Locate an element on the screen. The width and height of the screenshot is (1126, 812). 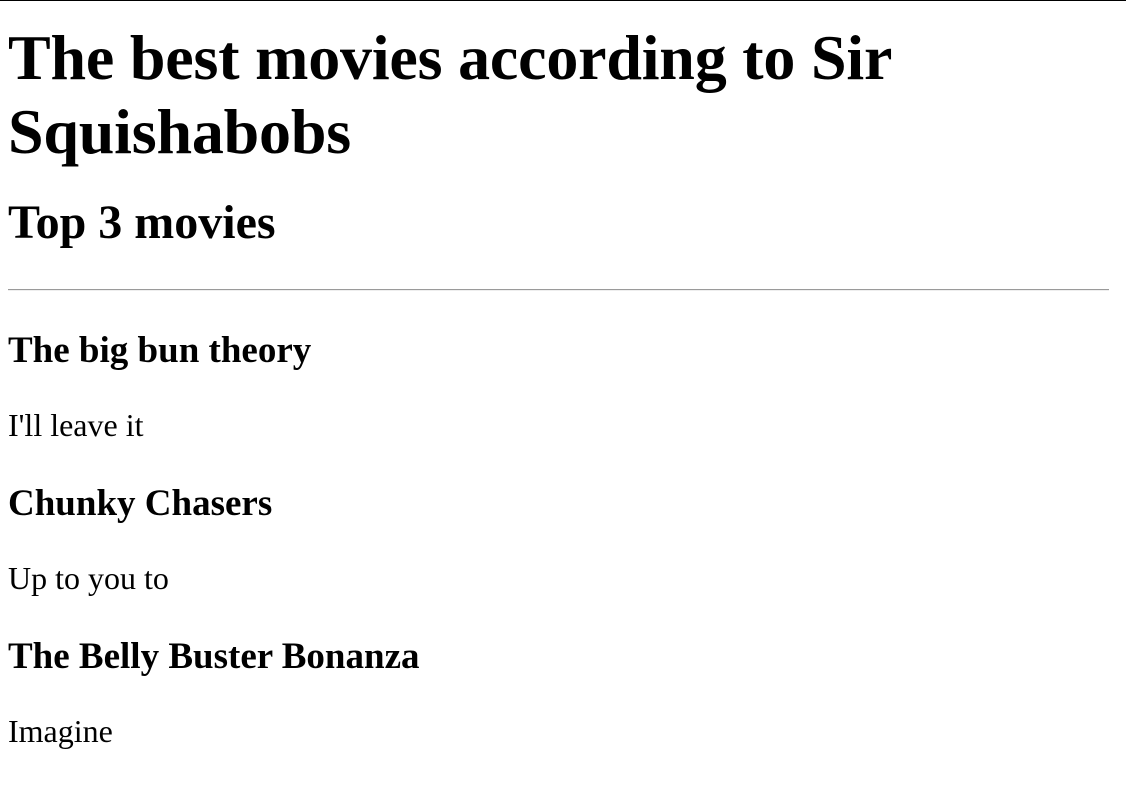
movie-title: The Belly Buster Bonanza is located at coordinates (214, 656).